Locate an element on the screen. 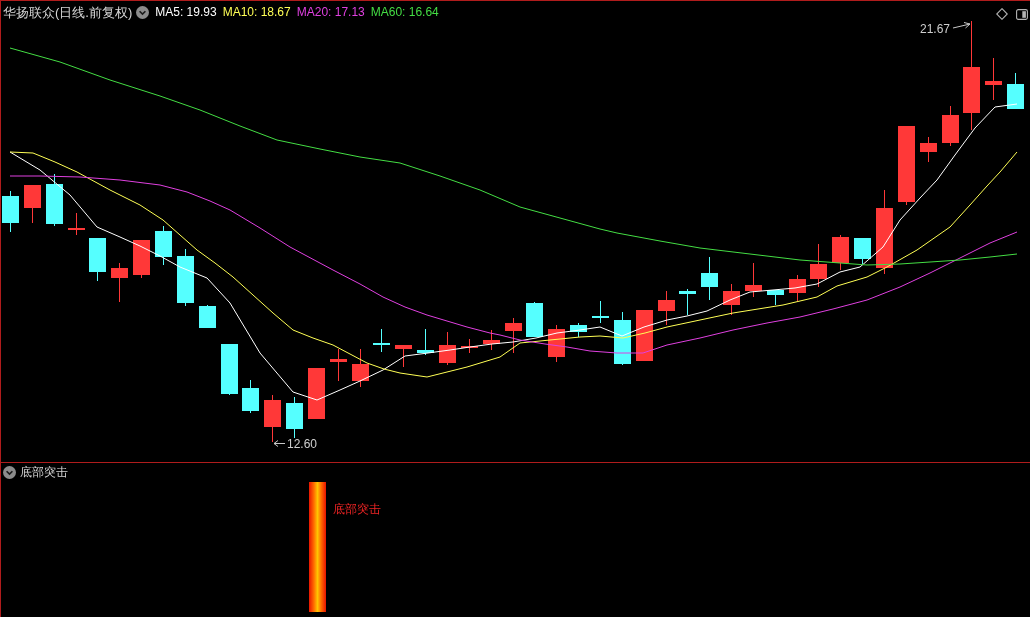  signal-label: 底部突击 is located at coordinates (357, 509).